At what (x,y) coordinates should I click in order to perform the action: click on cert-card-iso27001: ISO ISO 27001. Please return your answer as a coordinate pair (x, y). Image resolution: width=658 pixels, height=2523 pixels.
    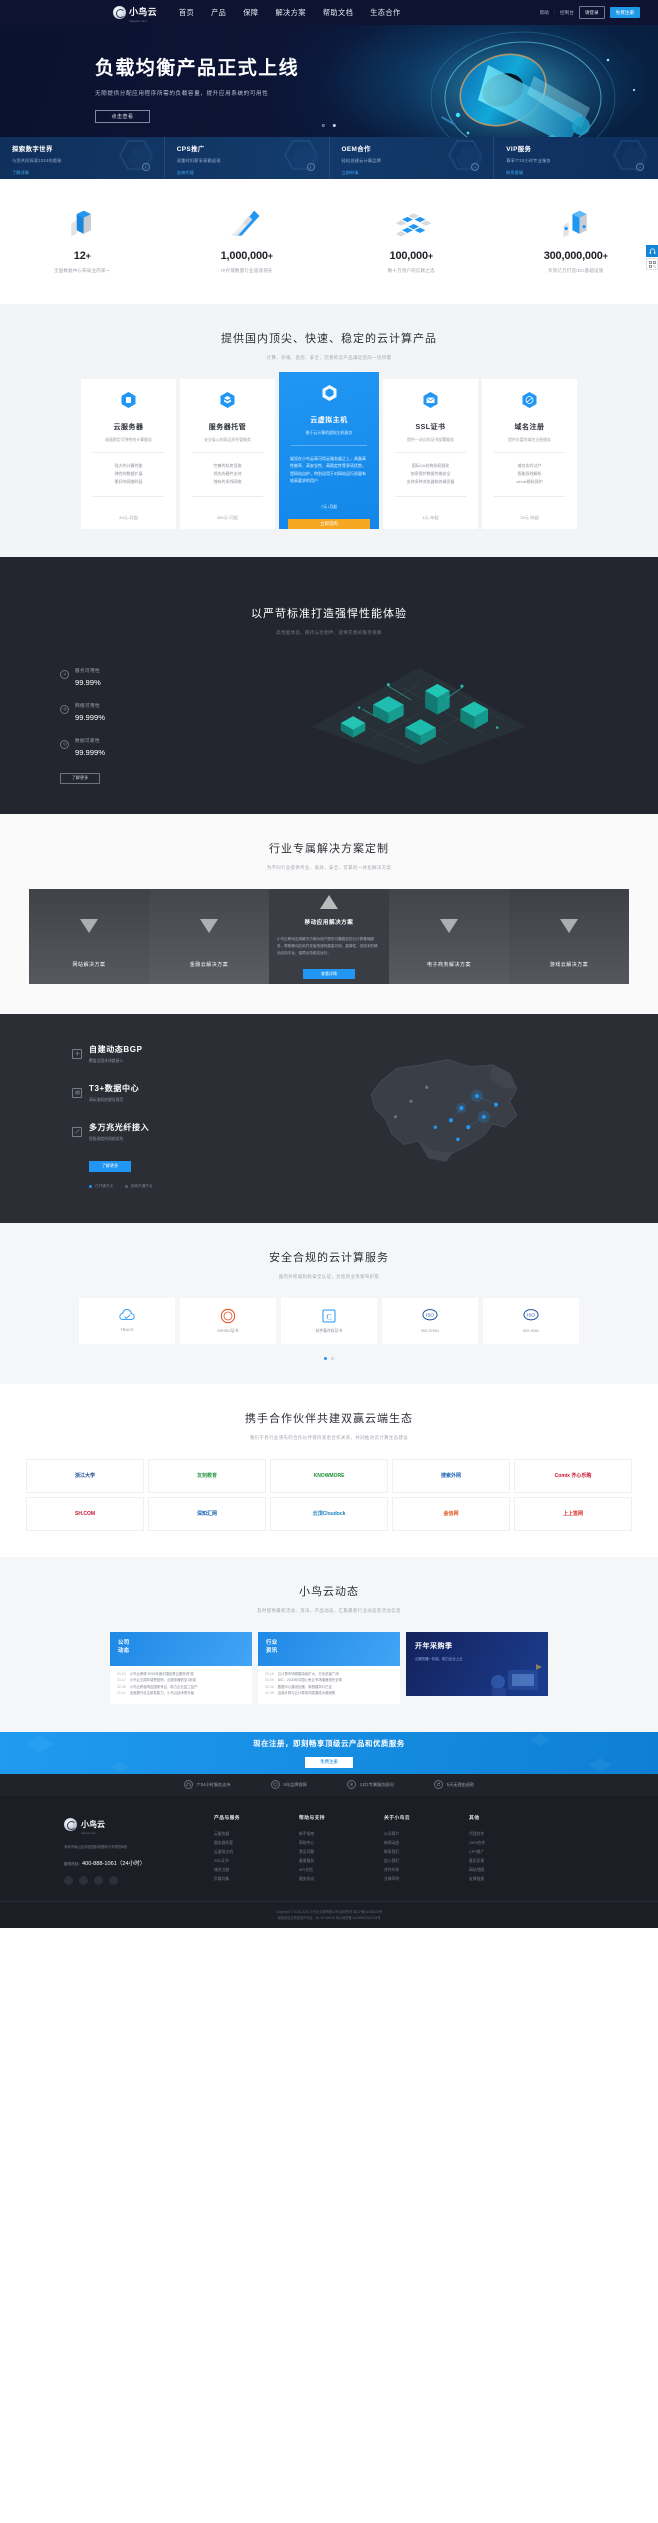
    Looking at the image, I should click on (430, 1320).